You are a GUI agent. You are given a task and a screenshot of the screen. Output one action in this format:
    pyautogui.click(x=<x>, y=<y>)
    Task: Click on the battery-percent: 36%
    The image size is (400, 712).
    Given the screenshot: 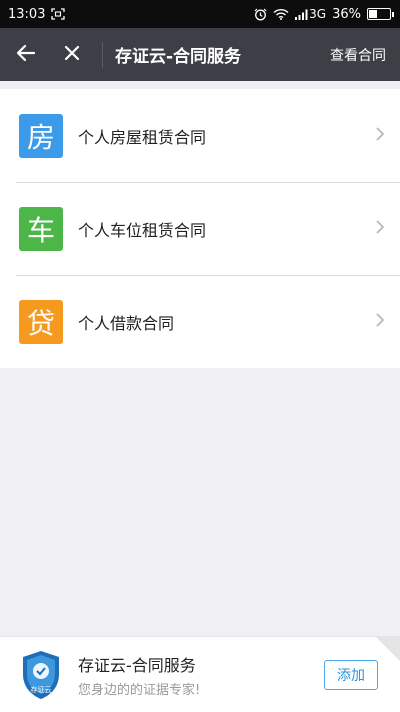 What is the action you would take?
    pyautogui.click(x=346, y=14)
    